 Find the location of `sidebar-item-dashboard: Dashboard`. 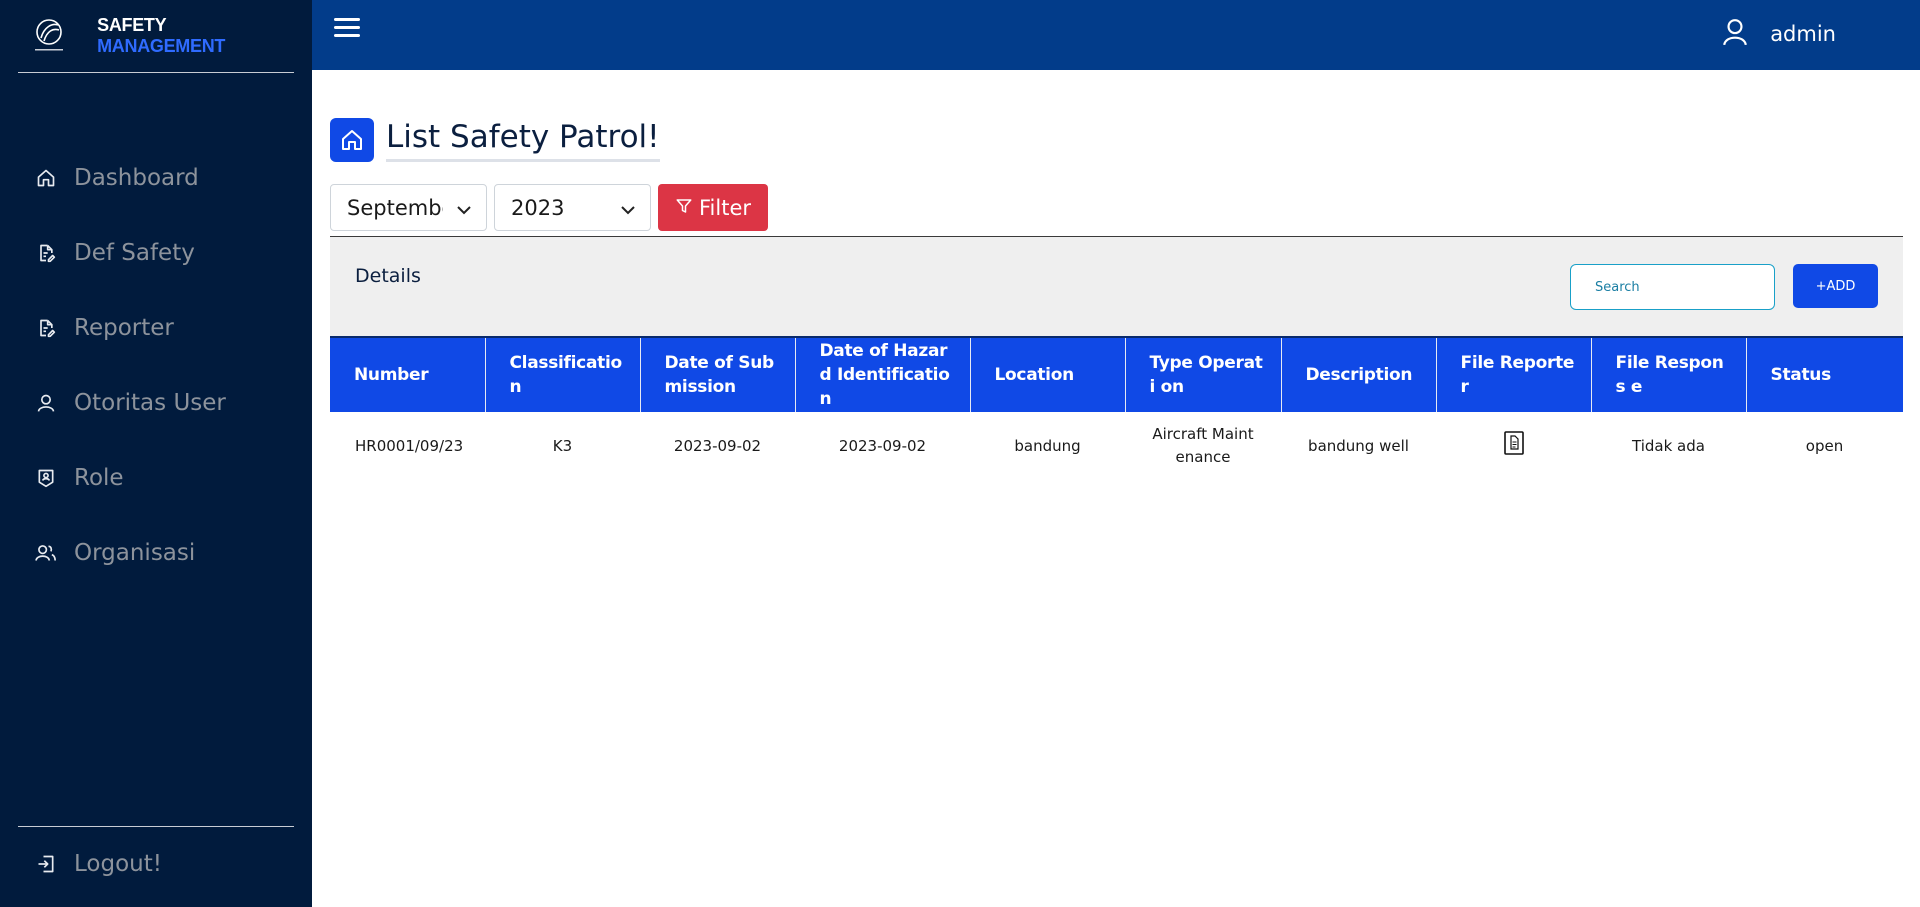

sidebar-item-dashboard: Dashboard is located at coordinates (156, 177).